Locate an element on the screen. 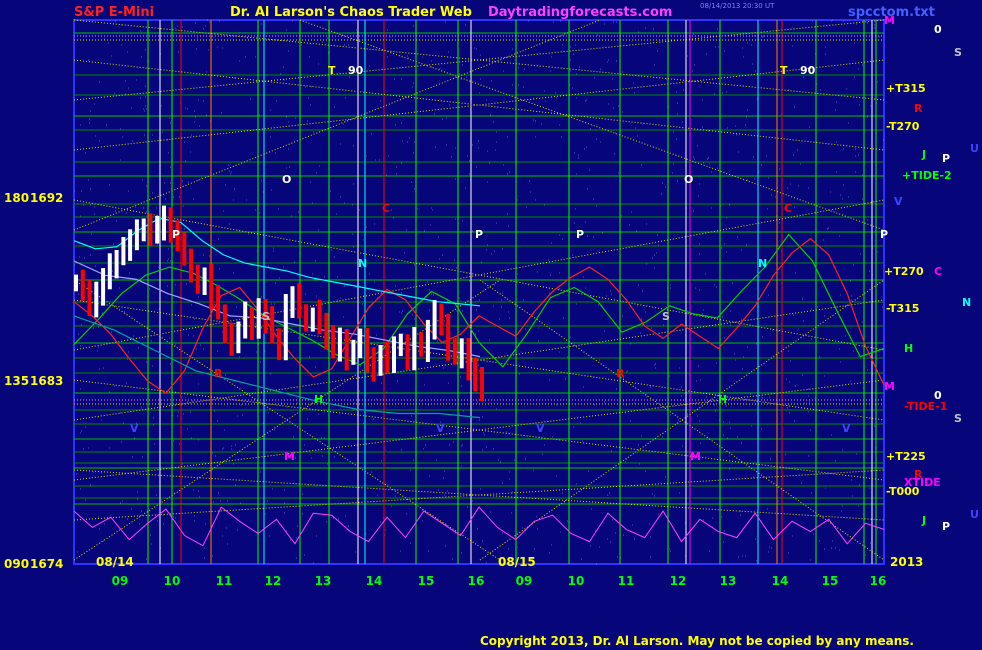  series-line is located at coordinates (479, 526).